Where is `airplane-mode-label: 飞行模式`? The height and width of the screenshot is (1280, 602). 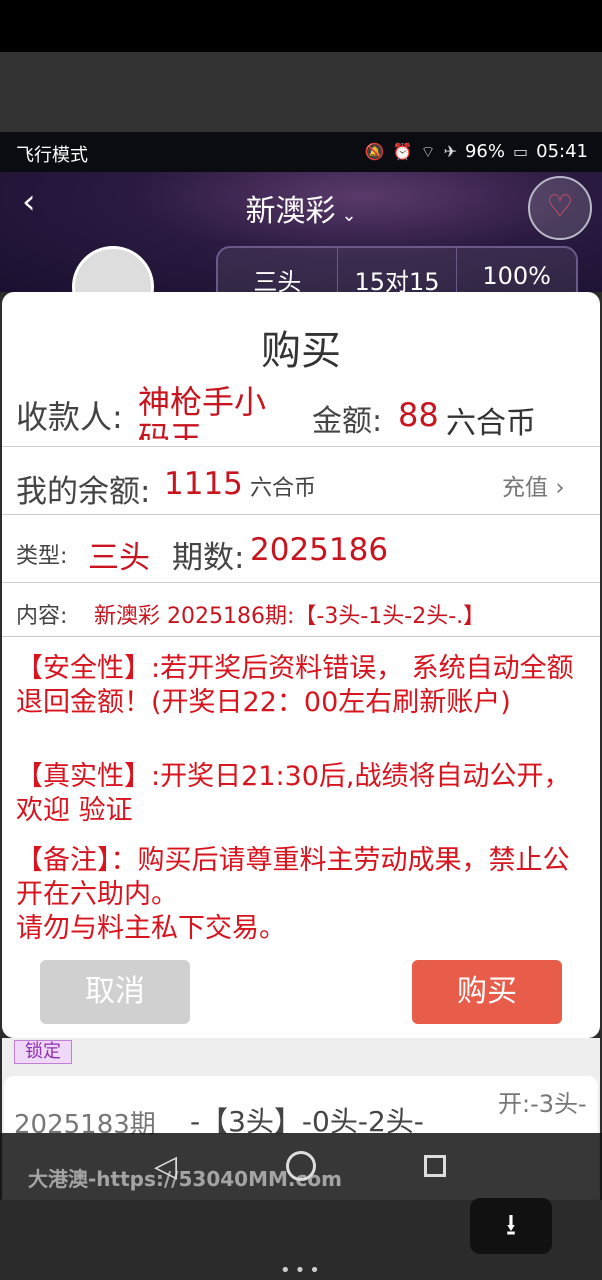 airplane-mode-label: 飞行模式 is located at coordinates (52, 155).